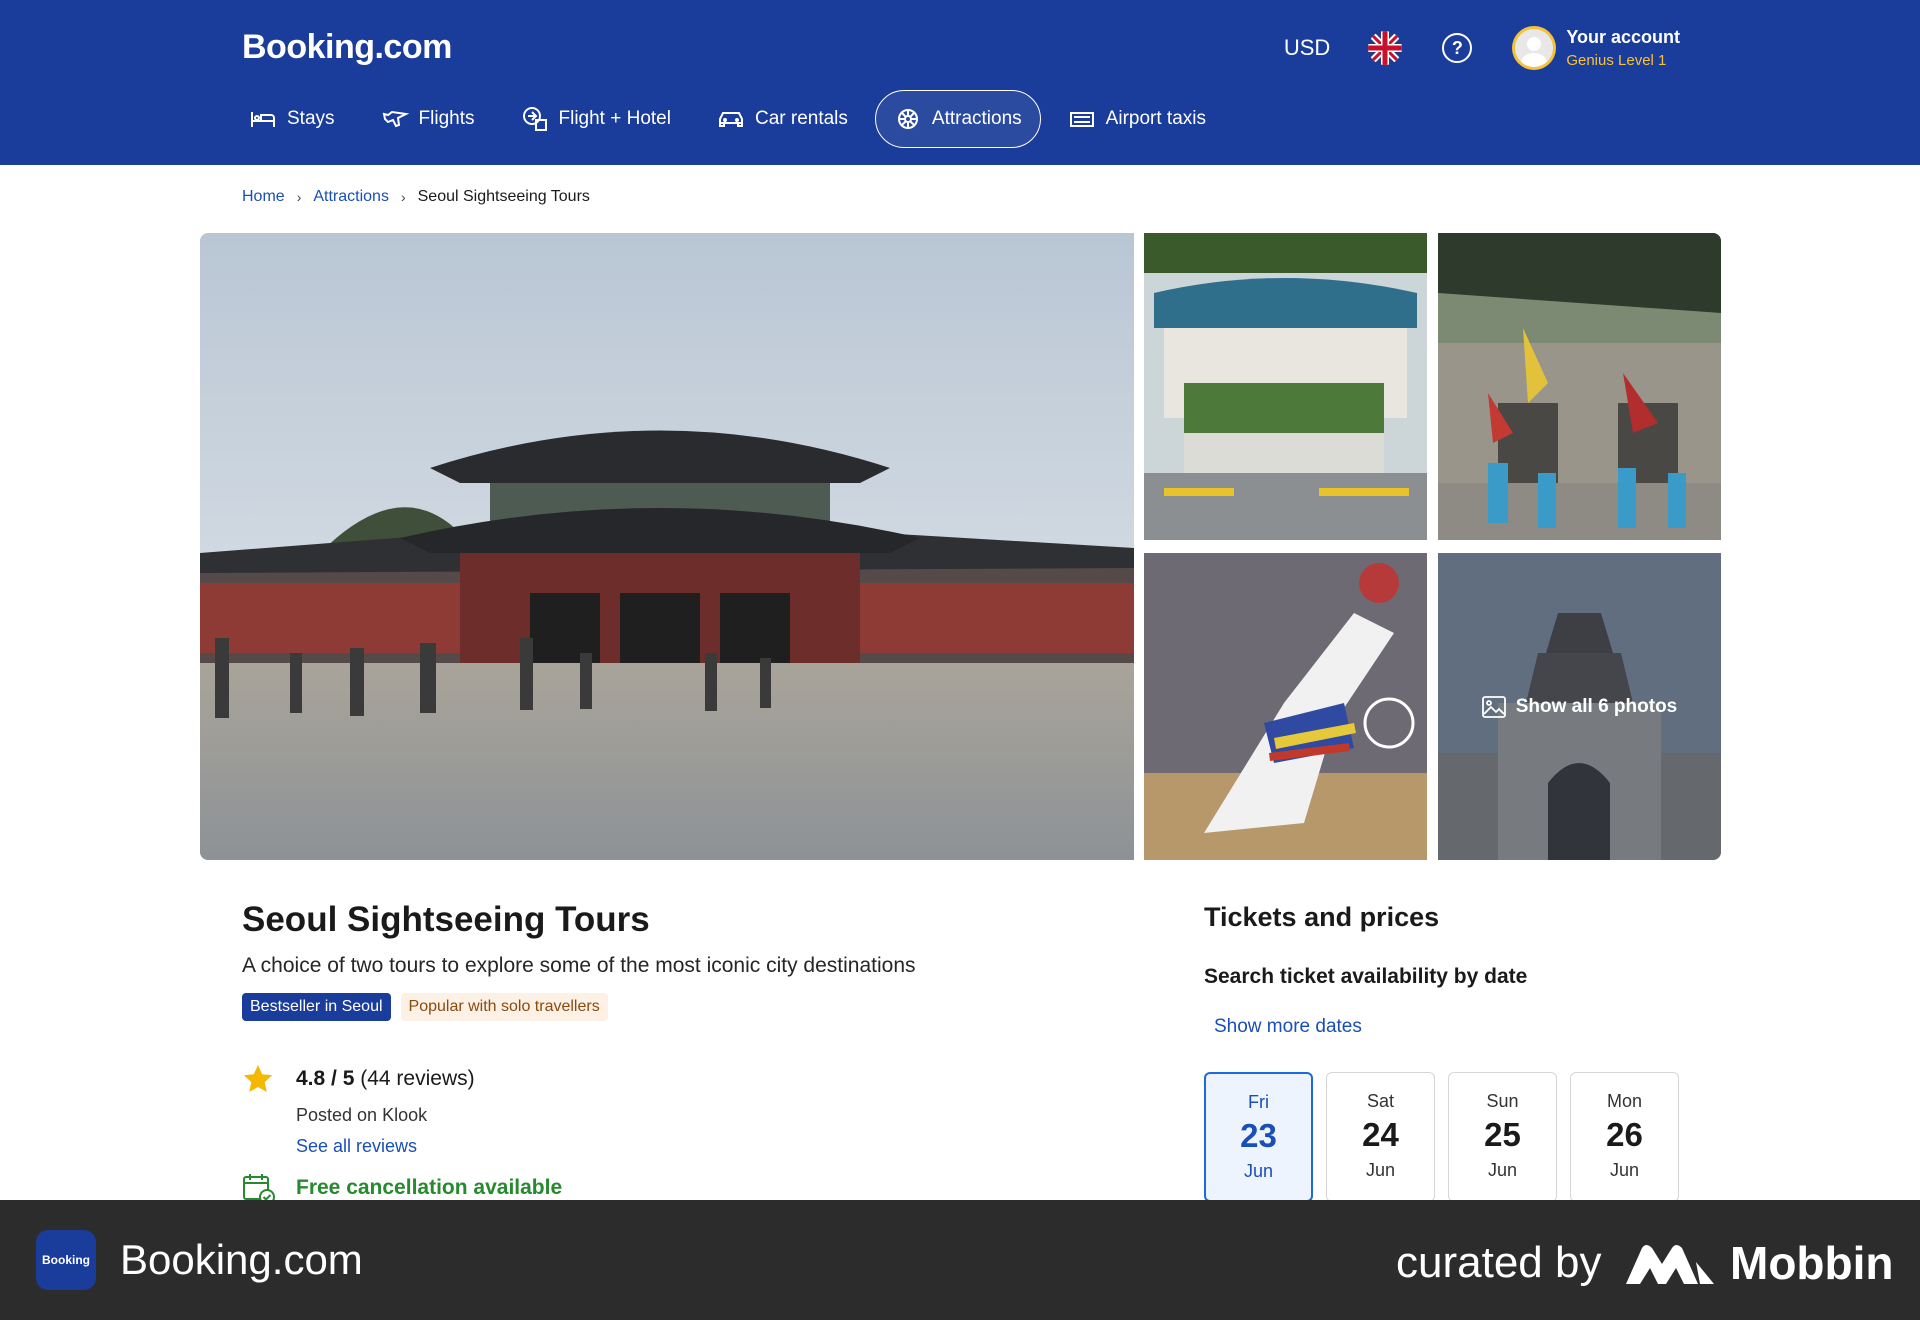 The image size is (1920, 1320). I want to click on attractions-icon, so click(907, 119).